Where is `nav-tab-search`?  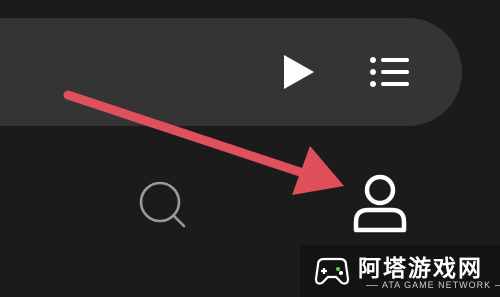 nav-tab-search is located at coordinates (162, 206).